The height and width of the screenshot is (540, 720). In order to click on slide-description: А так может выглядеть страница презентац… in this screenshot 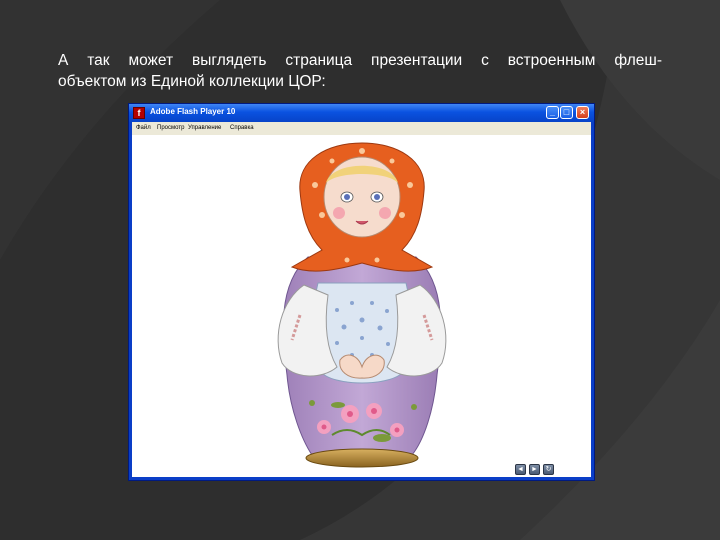, I will do `click(360, 71)`.